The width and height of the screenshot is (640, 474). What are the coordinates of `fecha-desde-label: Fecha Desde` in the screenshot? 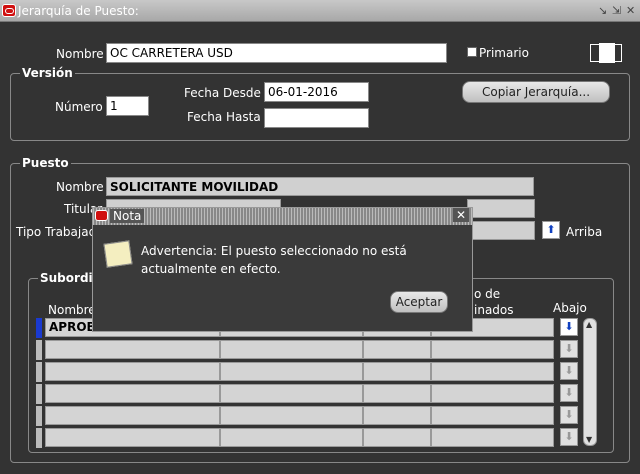 It's located at (222, 93).